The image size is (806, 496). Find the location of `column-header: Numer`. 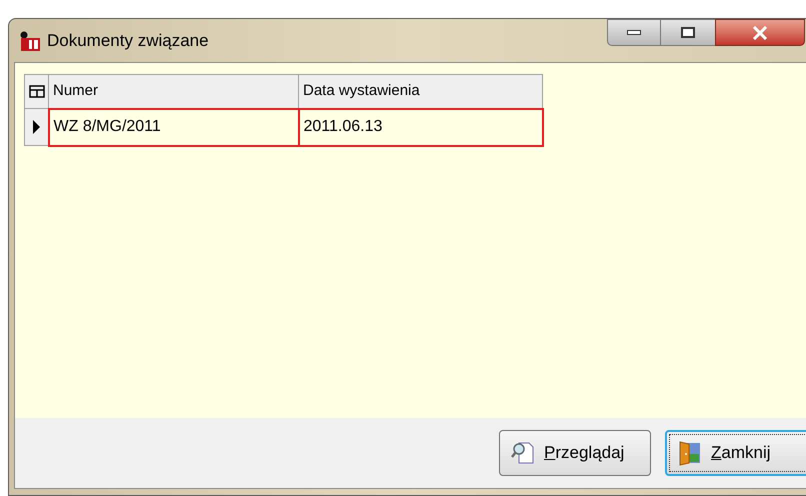

column-header: Numer is located at coordinates (173, 91).